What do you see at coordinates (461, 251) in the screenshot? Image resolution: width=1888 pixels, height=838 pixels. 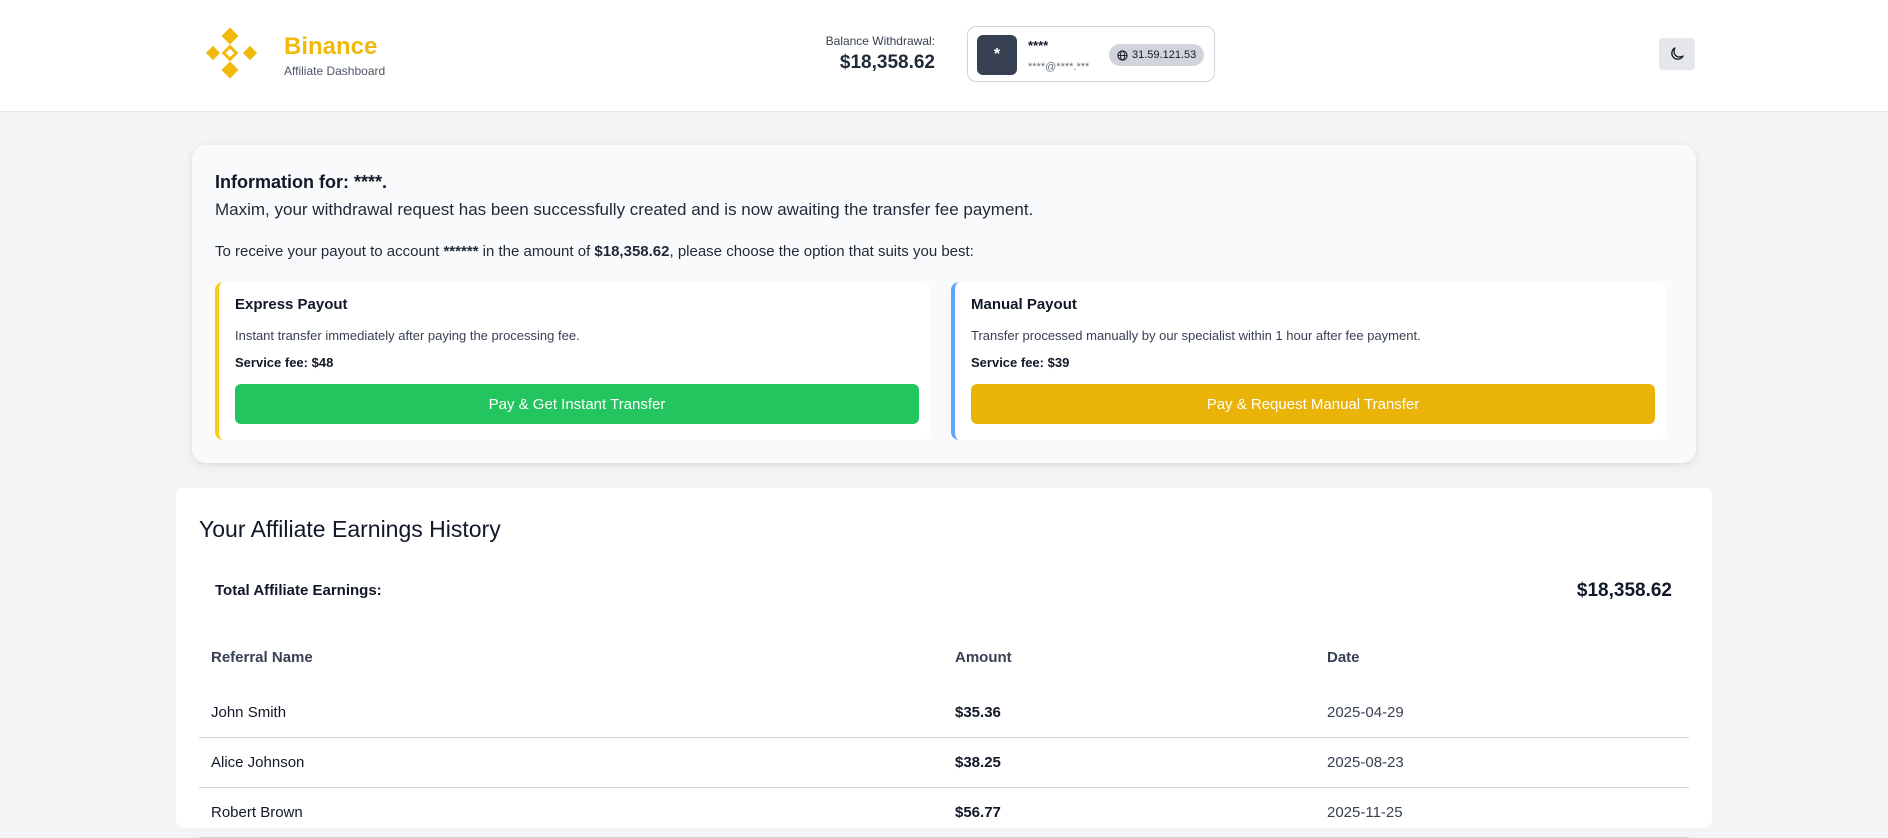 I see `account-mask: ******` at bounding box center [461, 251].